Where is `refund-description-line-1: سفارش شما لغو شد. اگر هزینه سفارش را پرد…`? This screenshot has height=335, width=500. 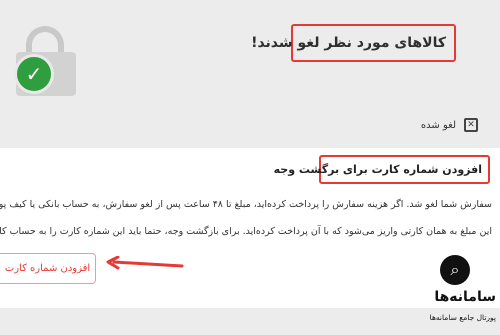 refund-description-line-1: سفارش شما لغو شد. اگر هزینه سفارش را پرد… is located at coordinates (246, 204).